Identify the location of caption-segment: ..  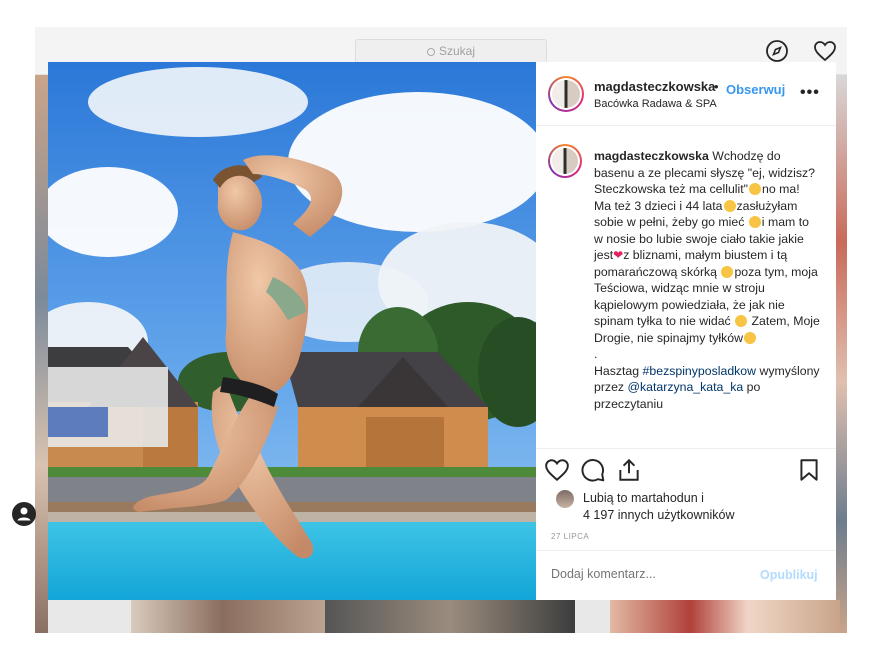
(596, 354).